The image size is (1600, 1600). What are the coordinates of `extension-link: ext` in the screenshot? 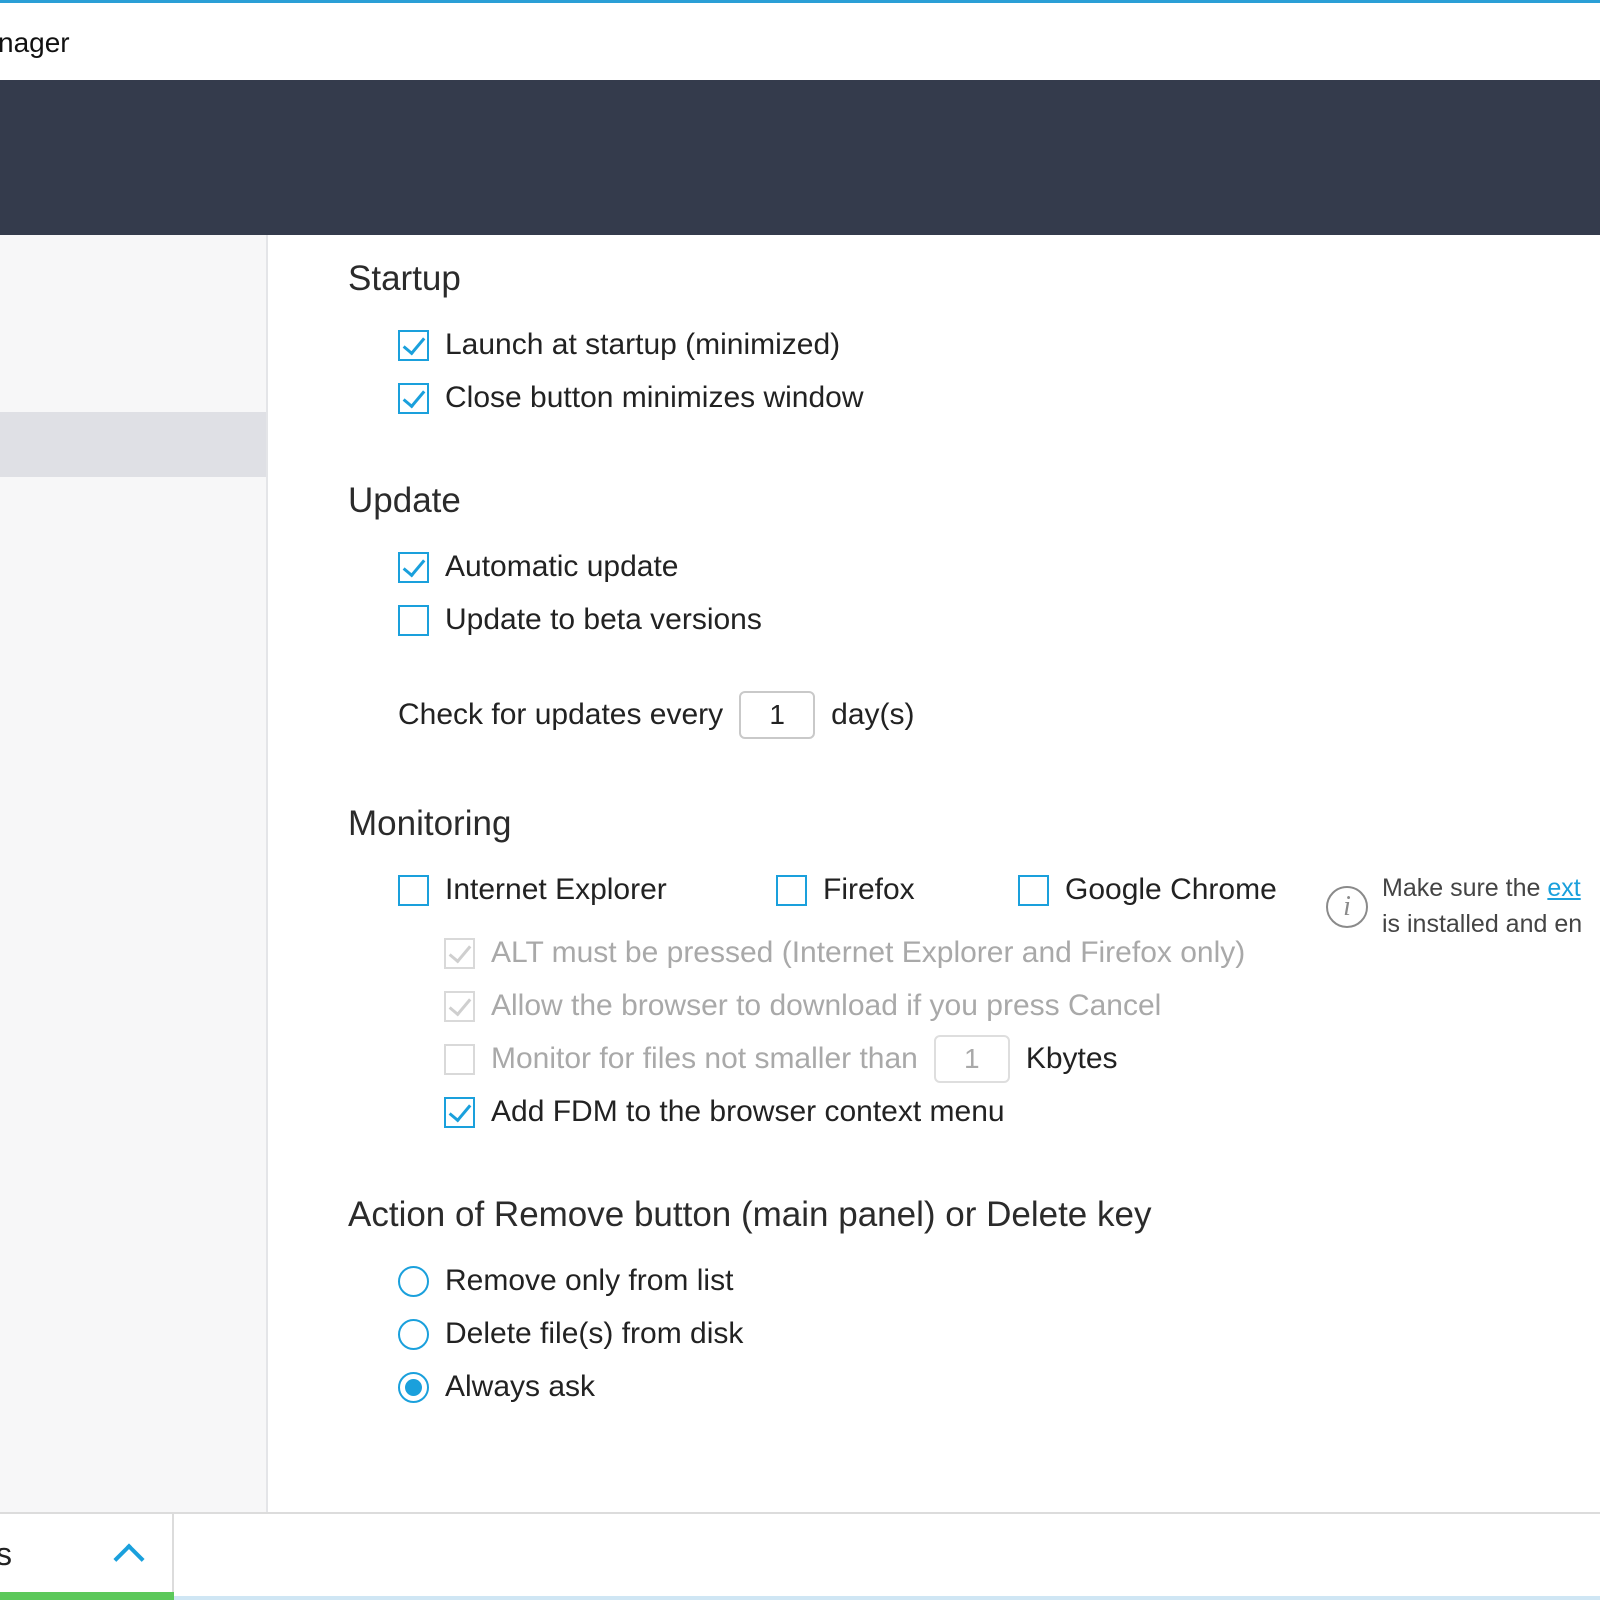 It's located at (1563, 888).